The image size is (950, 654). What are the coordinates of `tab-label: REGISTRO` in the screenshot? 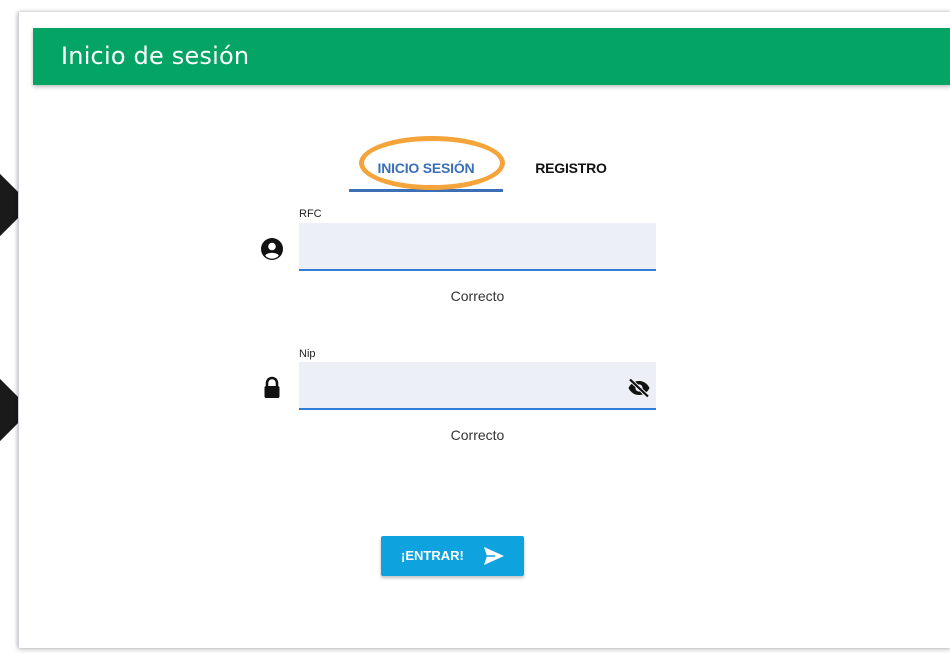 It's located at (571, 168).